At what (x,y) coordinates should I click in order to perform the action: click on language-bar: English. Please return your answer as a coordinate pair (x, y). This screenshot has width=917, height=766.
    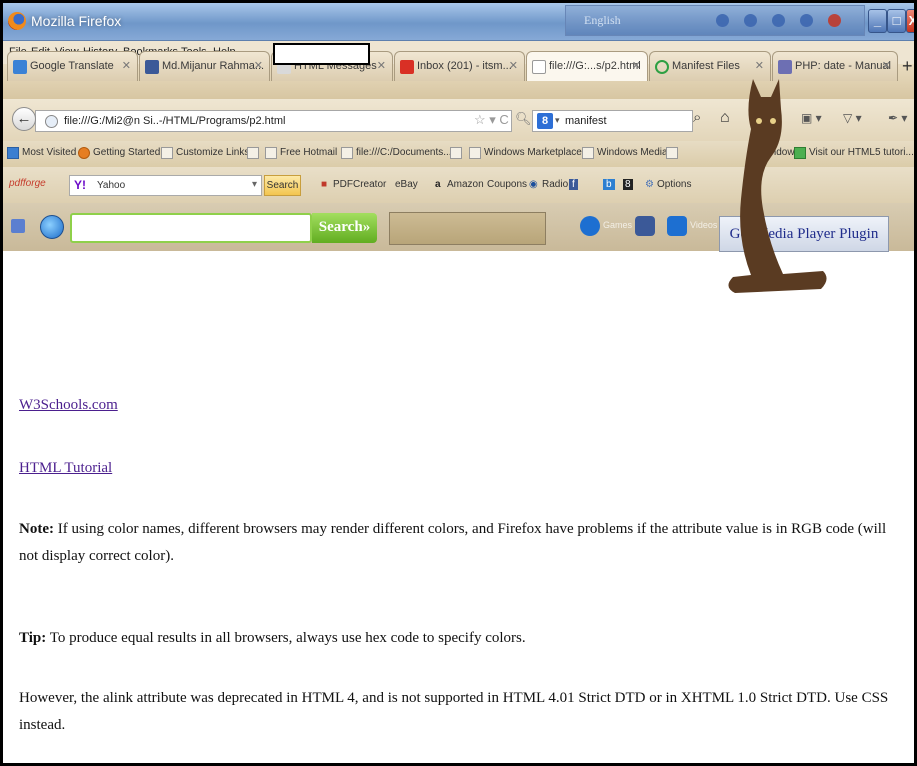
    Looking at the image, I should click on (715, 20).